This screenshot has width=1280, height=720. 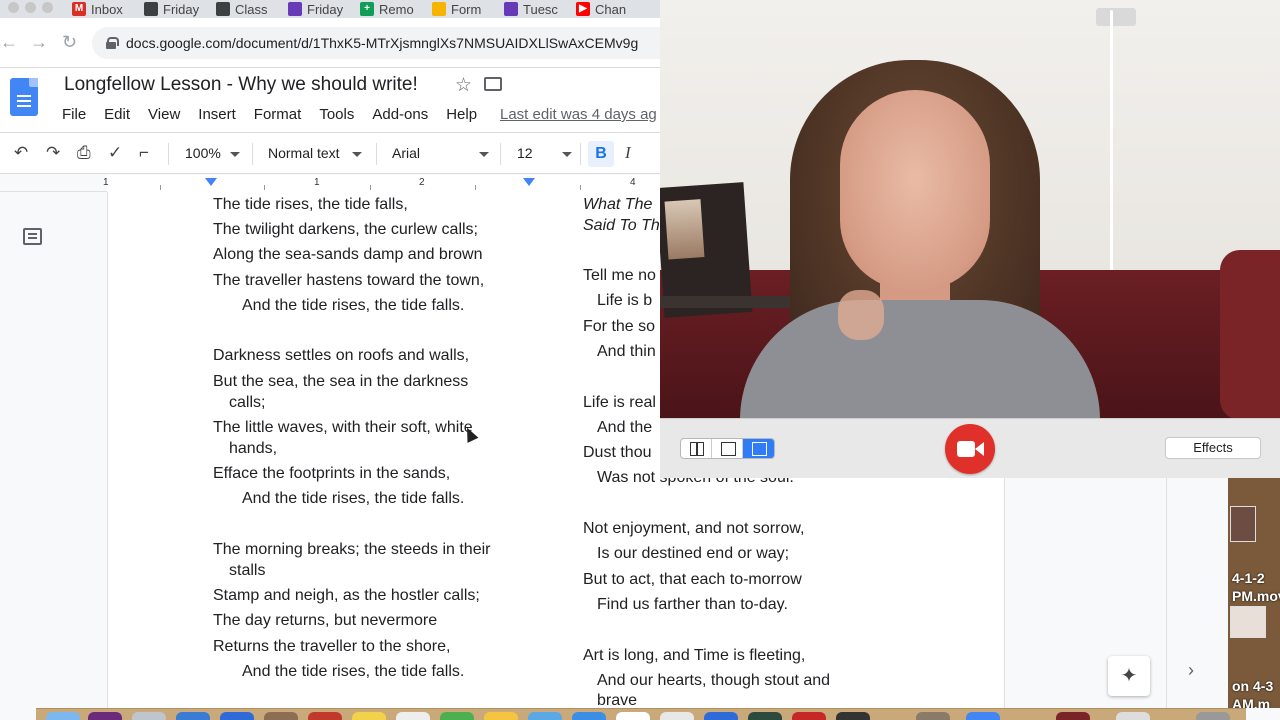 What do you see at coordinates (332, 646) in the screenshot?
I see `poem-line: Returns the traveller to the shore,` at bounding box center [332, 646].